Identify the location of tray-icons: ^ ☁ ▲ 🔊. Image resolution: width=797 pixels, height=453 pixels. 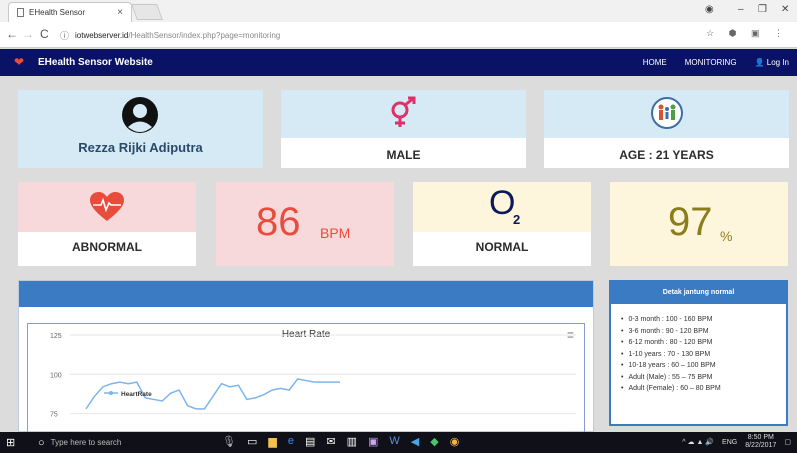
(698, 442).